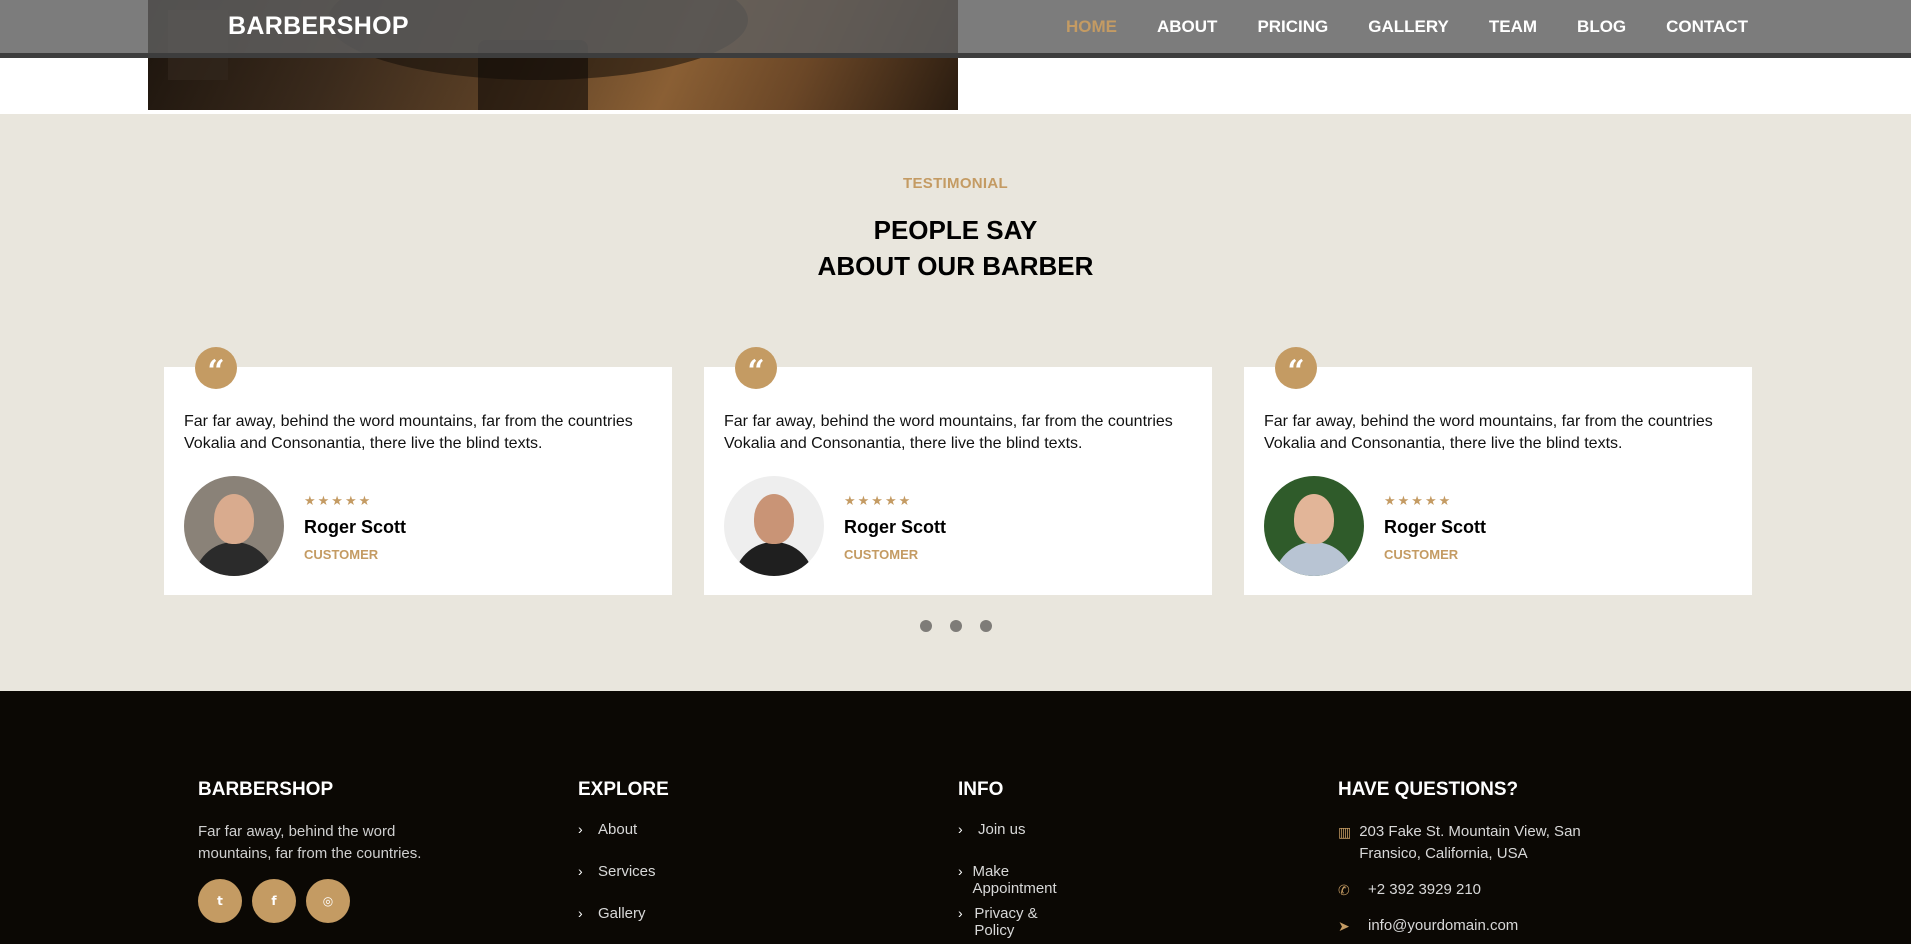 Image resolution: width=1911 pixels, height=944 pixels. Describe the element at coordinates (1091, 27) in the screenshot. I see `nav-home: HOME` at that location.